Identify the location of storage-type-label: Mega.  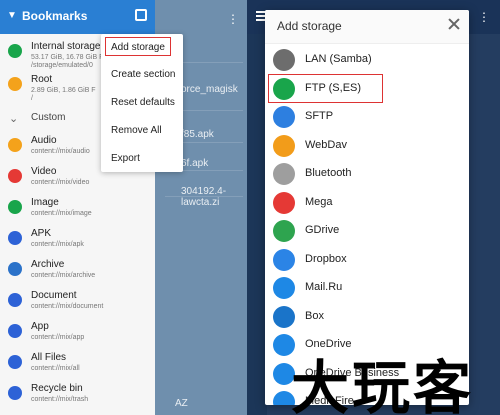
(319, 201).